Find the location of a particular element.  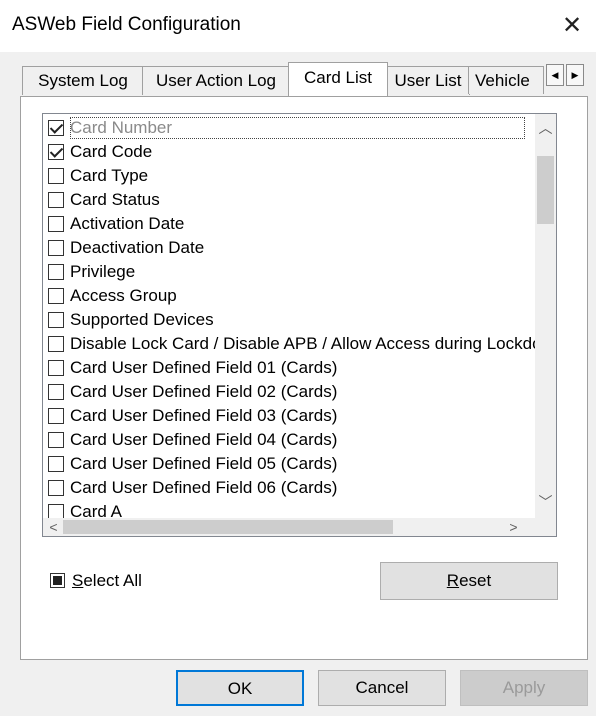

scrollbar-corner is located at coordinates (545, 527).